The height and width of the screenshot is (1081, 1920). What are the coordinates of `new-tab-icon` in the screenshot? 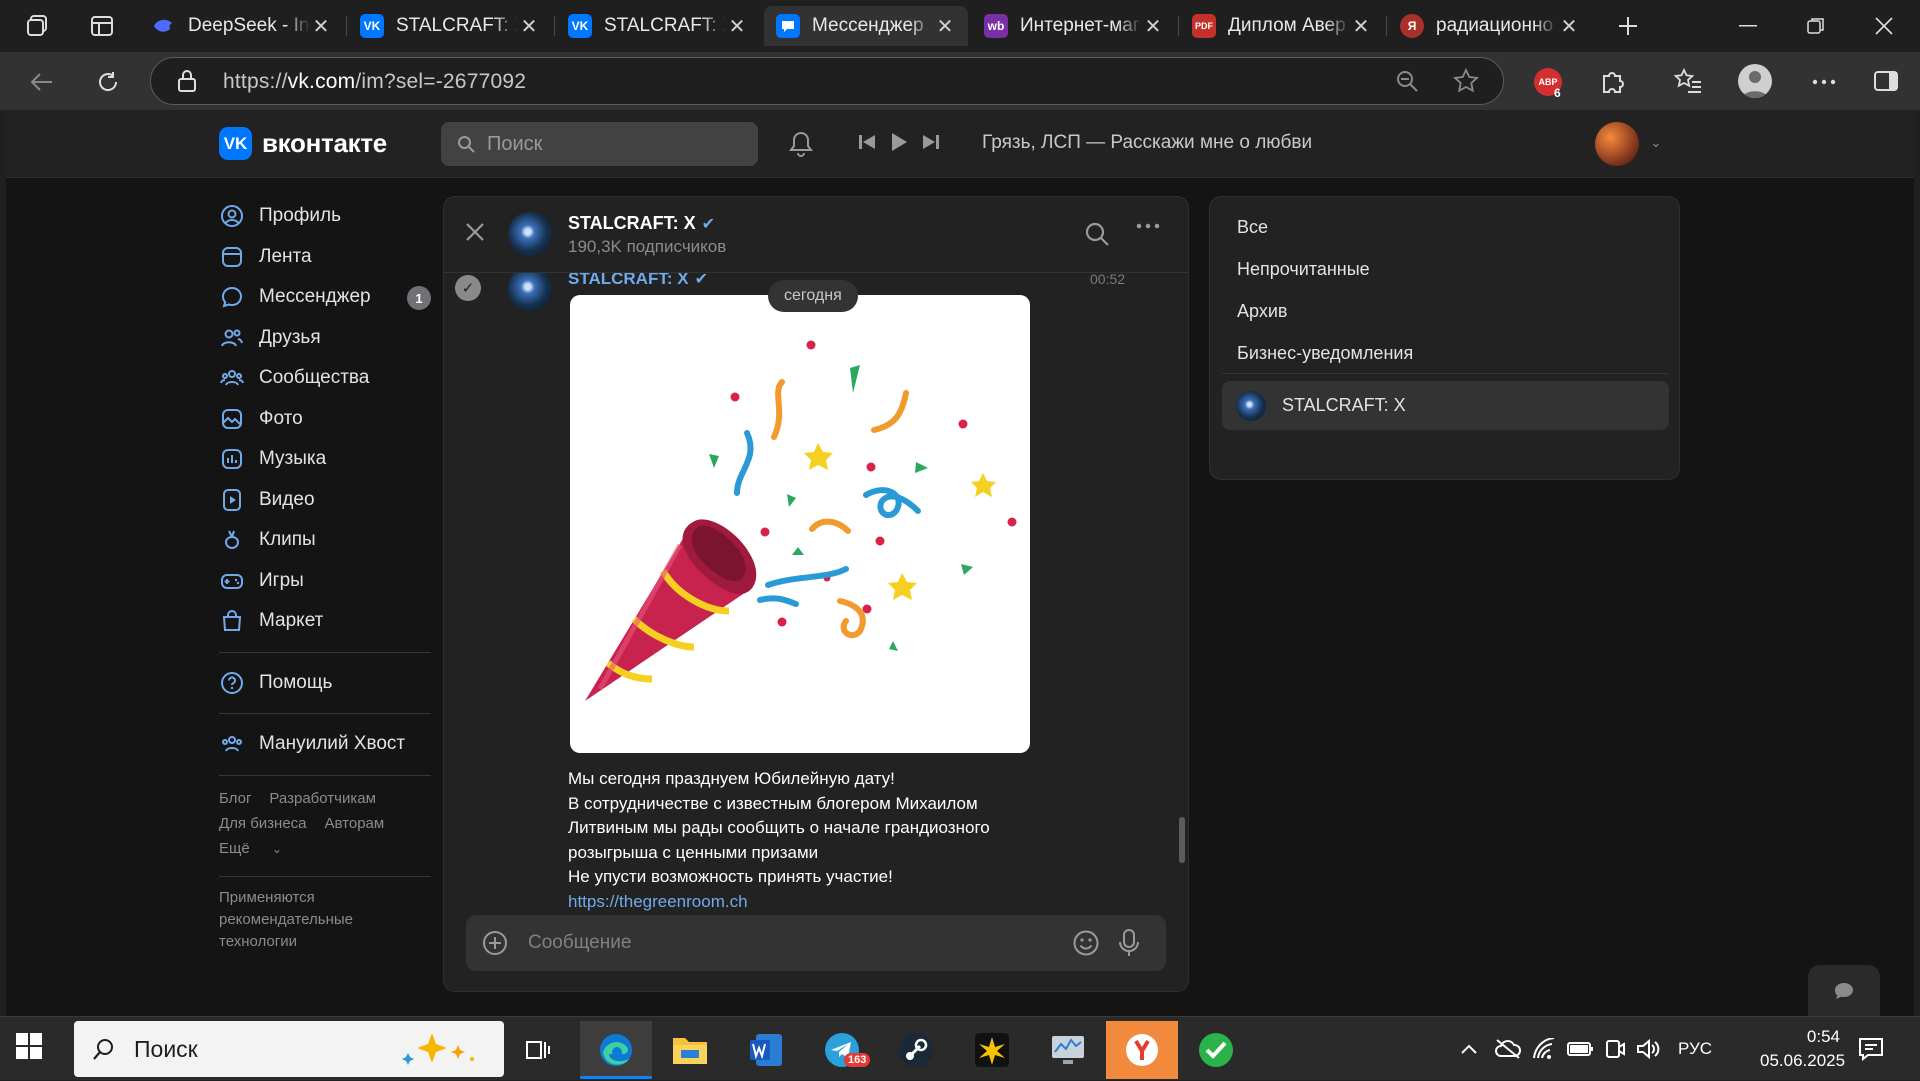 It's located at (1628, 26).